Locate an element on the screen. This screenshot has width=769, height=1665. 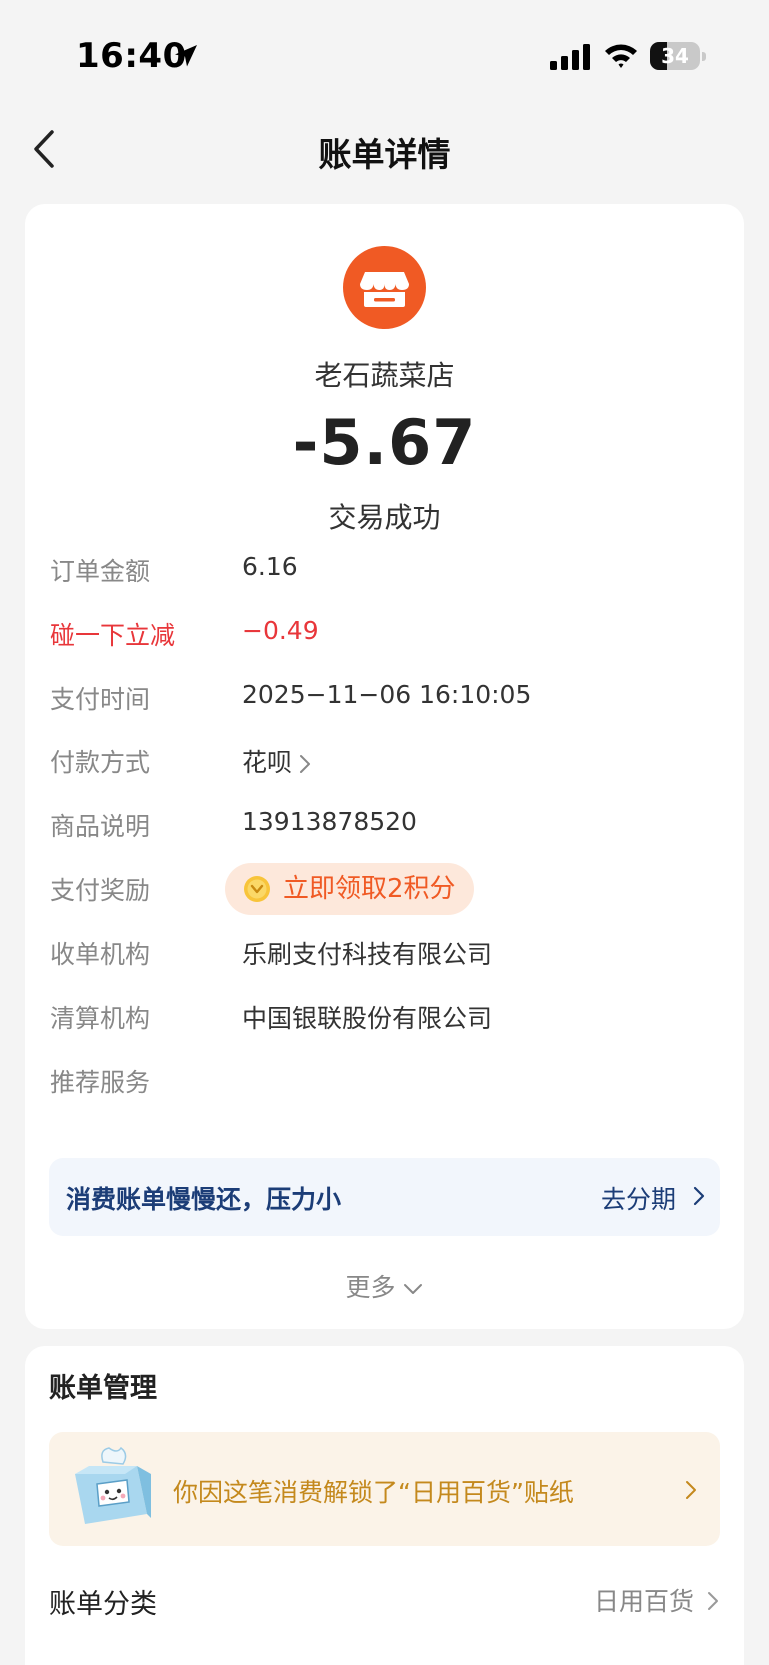
detail-row-pay-time: 支付时间 2025−11−06 16:10:05 is located at coordinates (384, 700).